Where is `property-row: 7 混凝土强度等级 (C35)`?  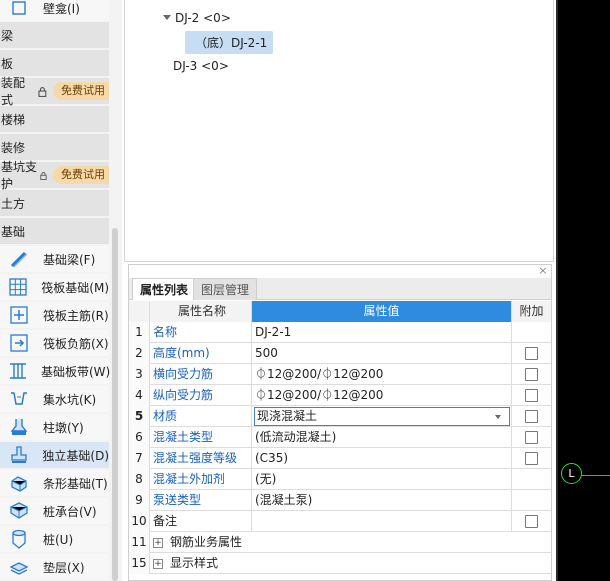
property-row: 7 混凝土强度等级 (C35) is located at coordinates (340, 458).